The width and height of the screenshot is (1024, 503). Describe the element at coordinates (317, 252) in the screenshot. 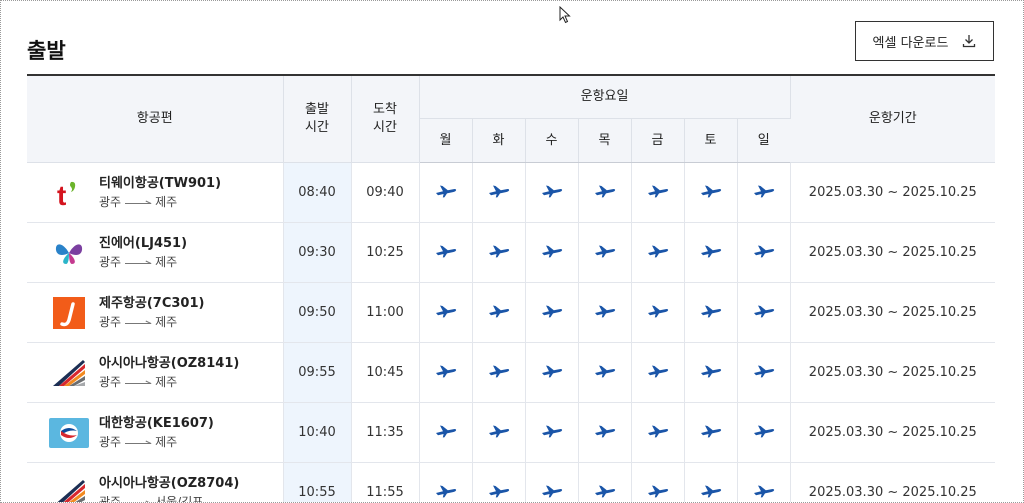

I see `departure-time: 09:30` at that location.